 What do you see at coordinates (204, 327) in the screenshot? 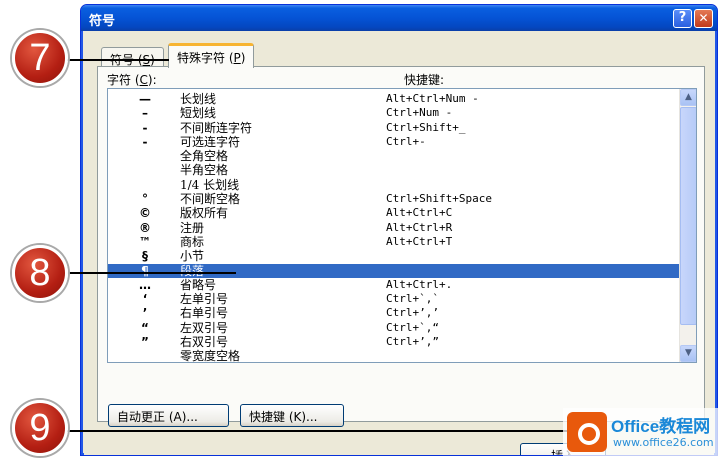
I see `character-name: 左双引号` at bounding box center [204, 327].